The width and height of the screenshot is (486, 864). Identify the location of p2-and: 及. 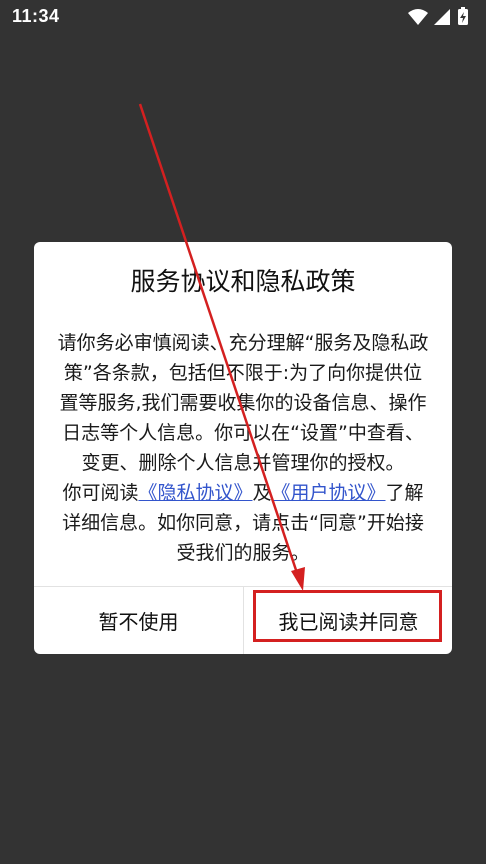
(262, 493).